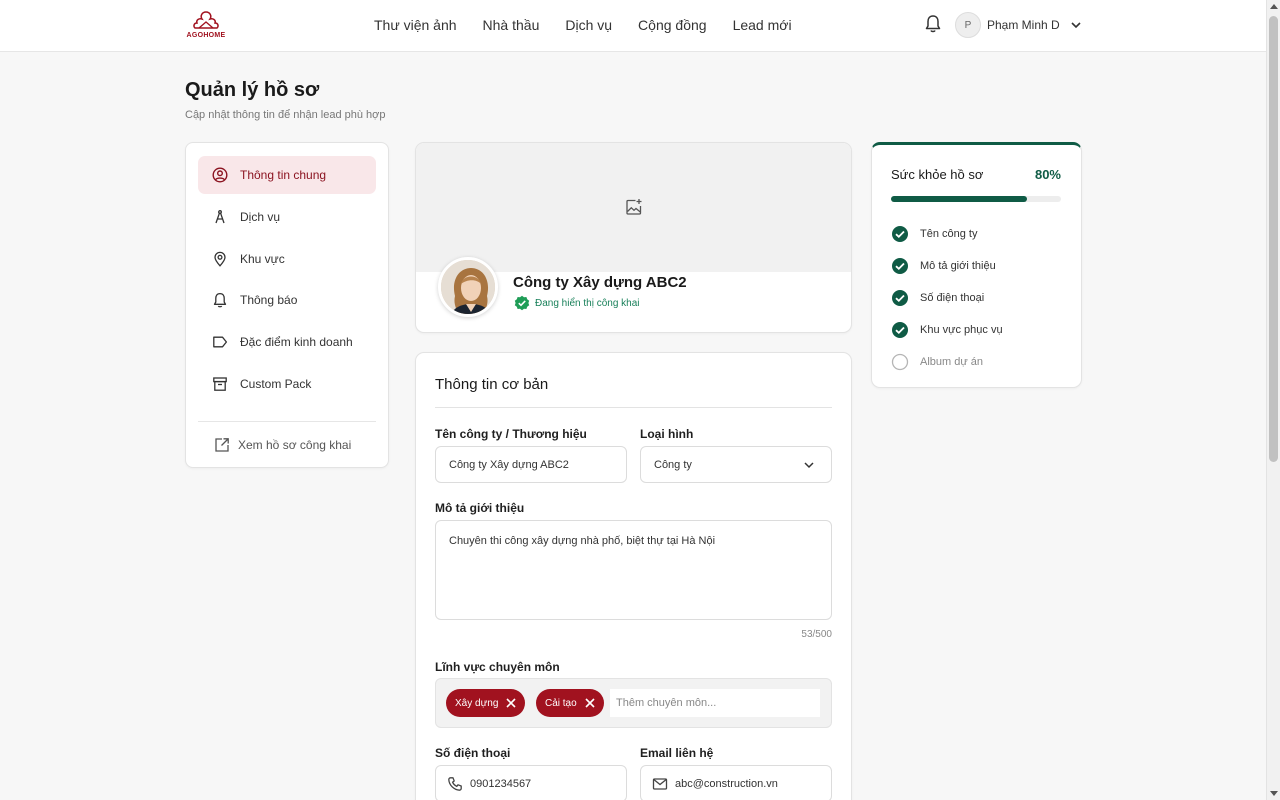 This screenshot has width=1280, height=800. I want to click on profile-photo, so click(468, 287).